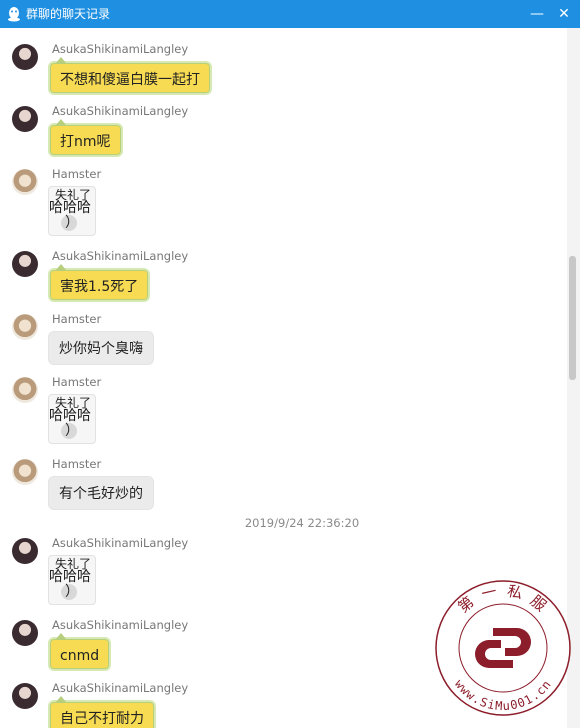 The width and height of the screenshot is (580, 728). Describe the element at coordinates (80, 652) in the screenshot. I see `message-bubble: cnmd` at that location.